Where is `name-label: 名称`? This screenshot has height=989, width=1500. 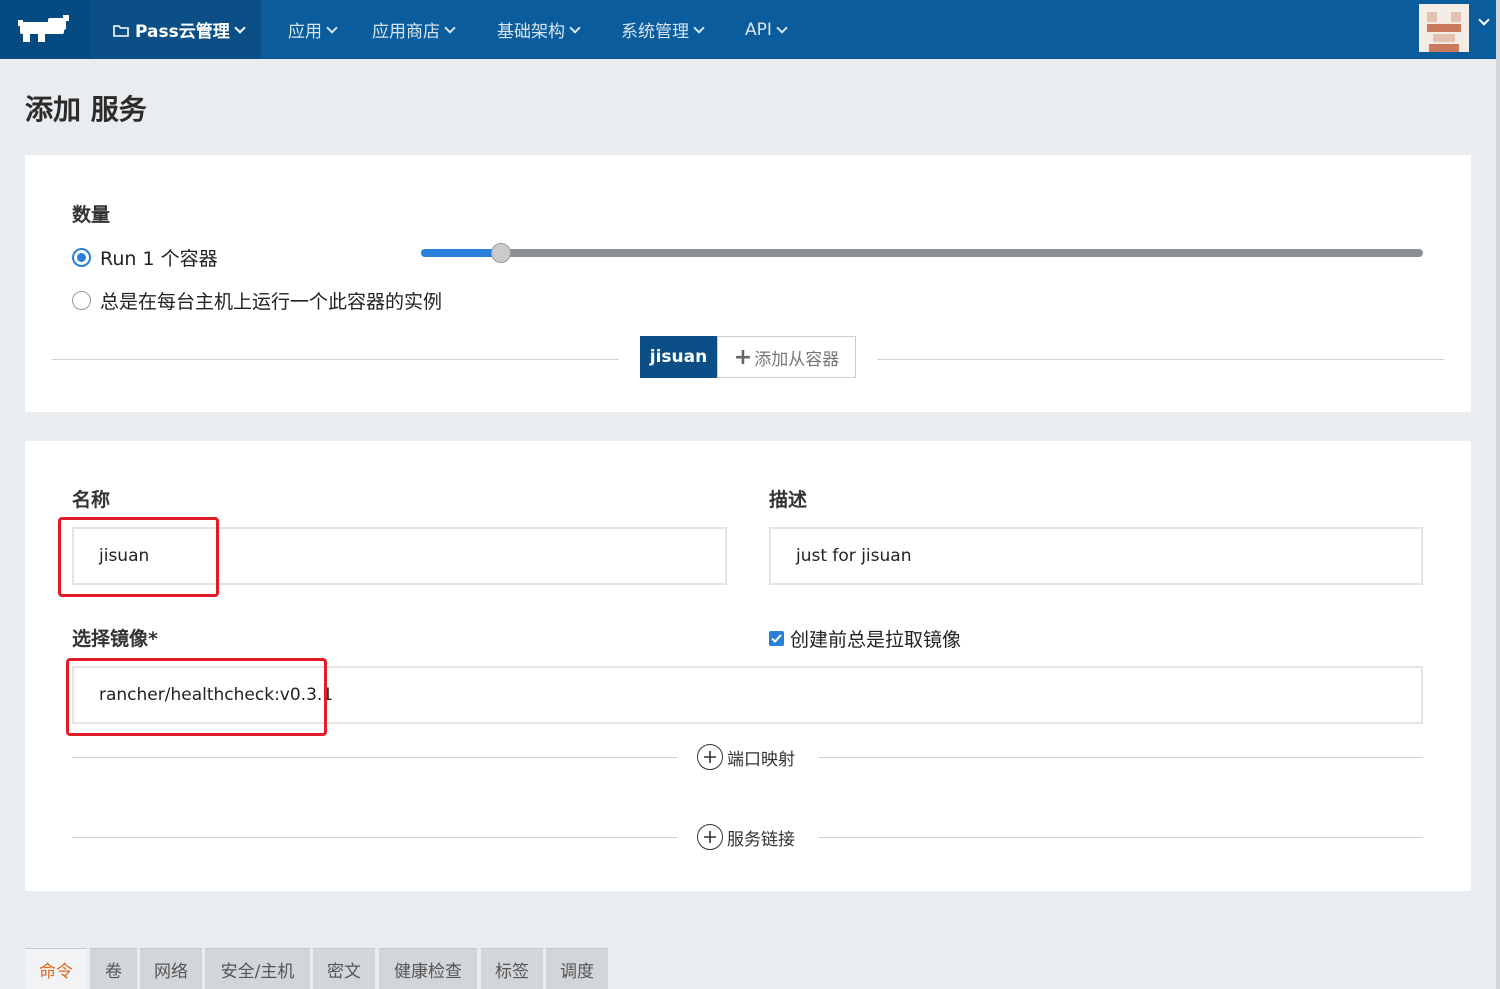 name-label: 名称 is located at coordinates (91, 500).